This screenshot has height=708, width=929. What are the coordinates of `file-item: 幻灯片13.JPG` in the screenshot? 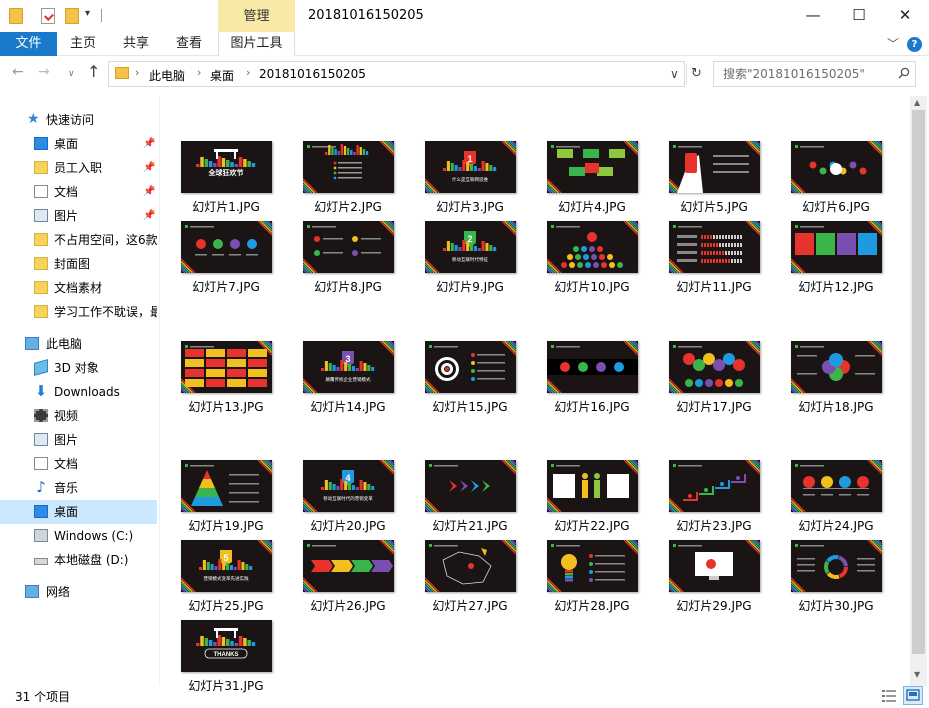 It's located at (217, 378).